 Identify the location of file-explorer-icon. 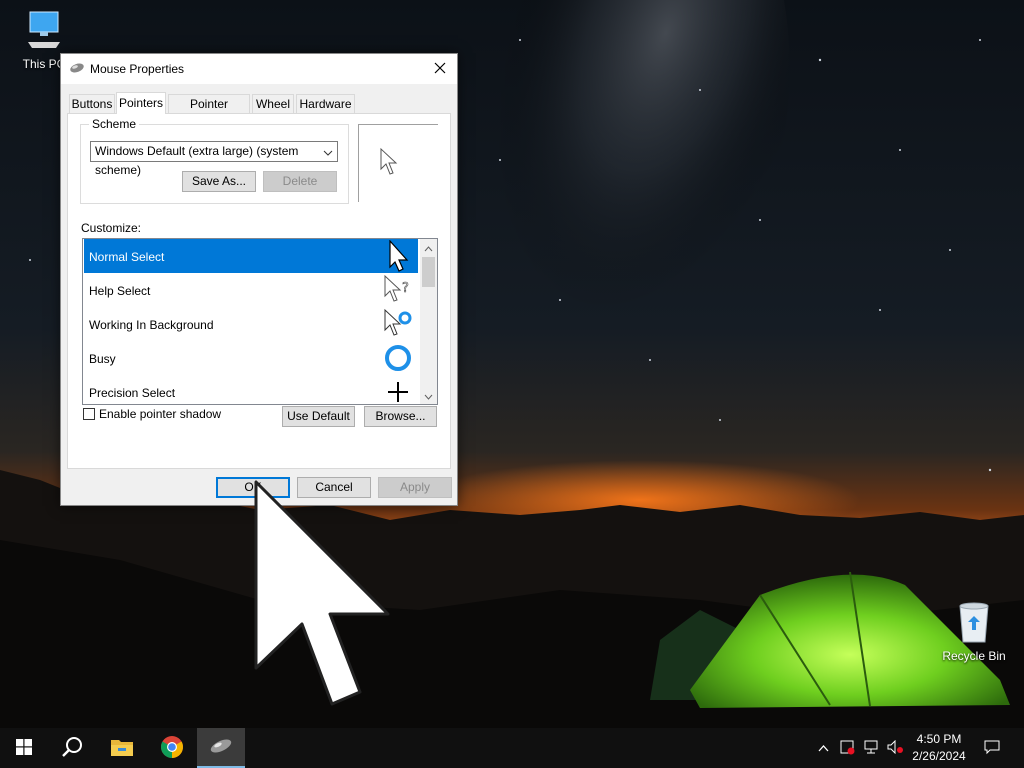
(122, 748).